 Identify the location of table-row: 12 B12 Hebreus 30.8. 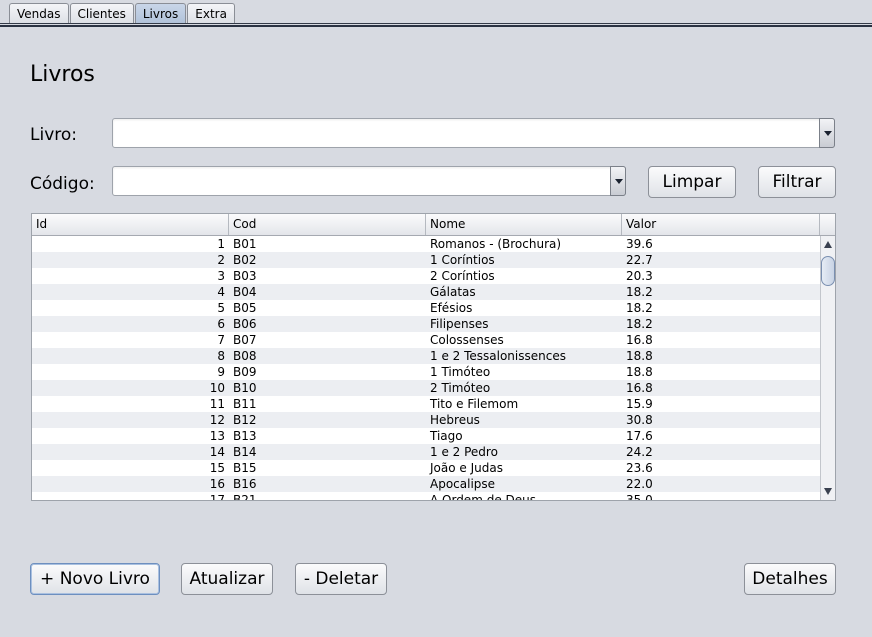
(426, 420).